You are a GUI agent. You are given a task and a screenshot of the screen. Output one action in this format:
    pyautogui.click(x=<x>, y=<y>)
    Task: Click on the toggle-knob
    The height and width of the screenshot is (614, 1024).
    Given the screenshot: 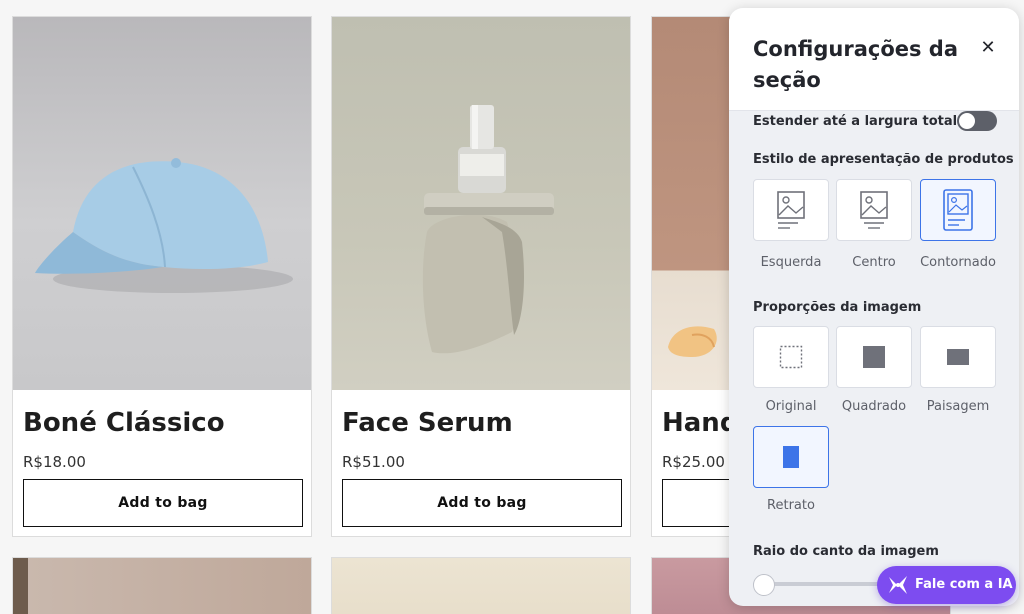 What is the action you would take?
    pyautogui.click(x=967, y=121)
    